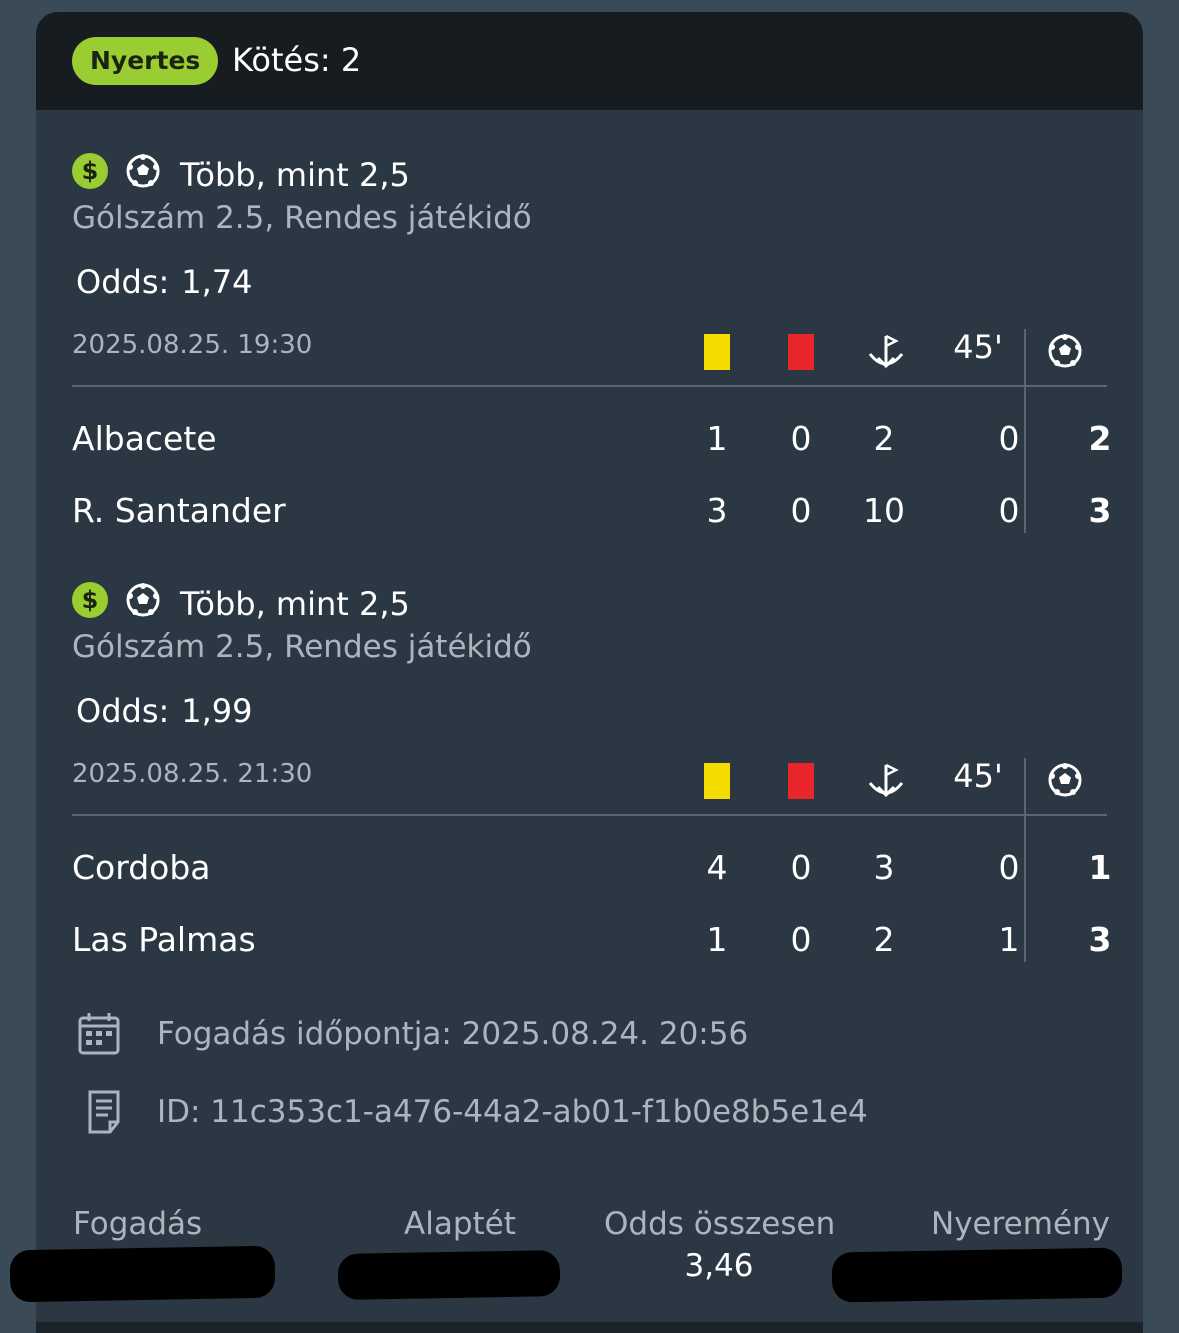 The image size is (1179, 1333). What do you see at coordinates (1021, 1224) in the screenshot?
I see `winnings-label: Nyeremény` at bounding box center [1021, 1224].